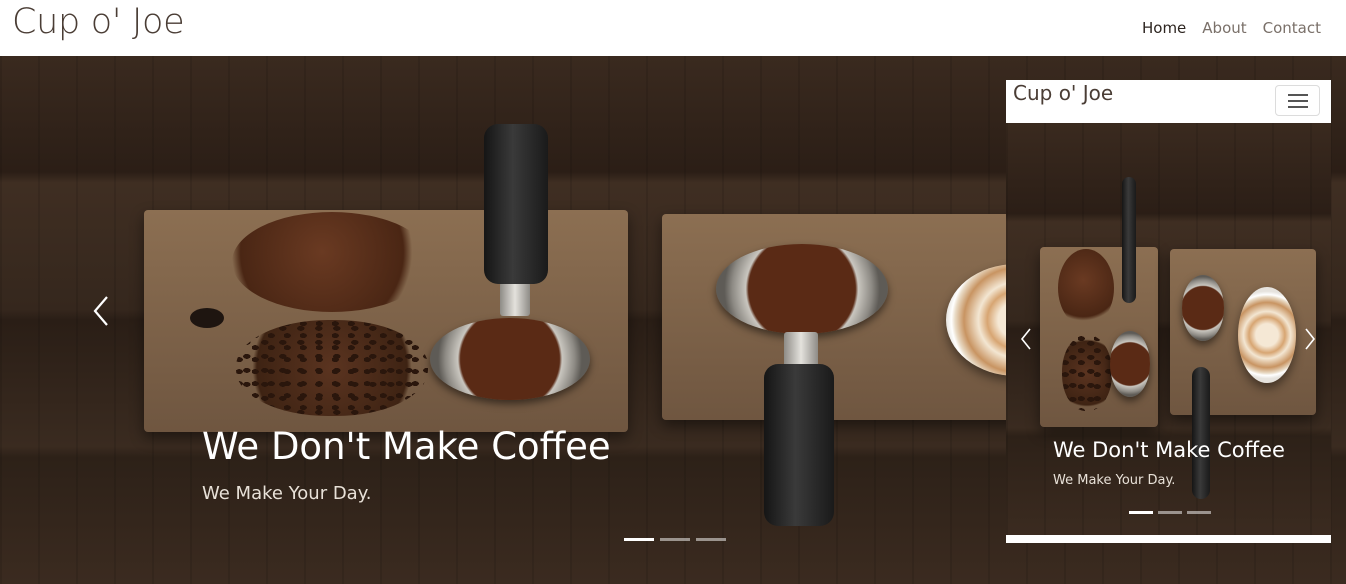 The height and width of the screenshot is (584, 1346). What do you see at coordinates (1168, 101) in the screenshot?
I see `mobile-navbar: Cup o' Joe` at bounding box center [1168, 101].